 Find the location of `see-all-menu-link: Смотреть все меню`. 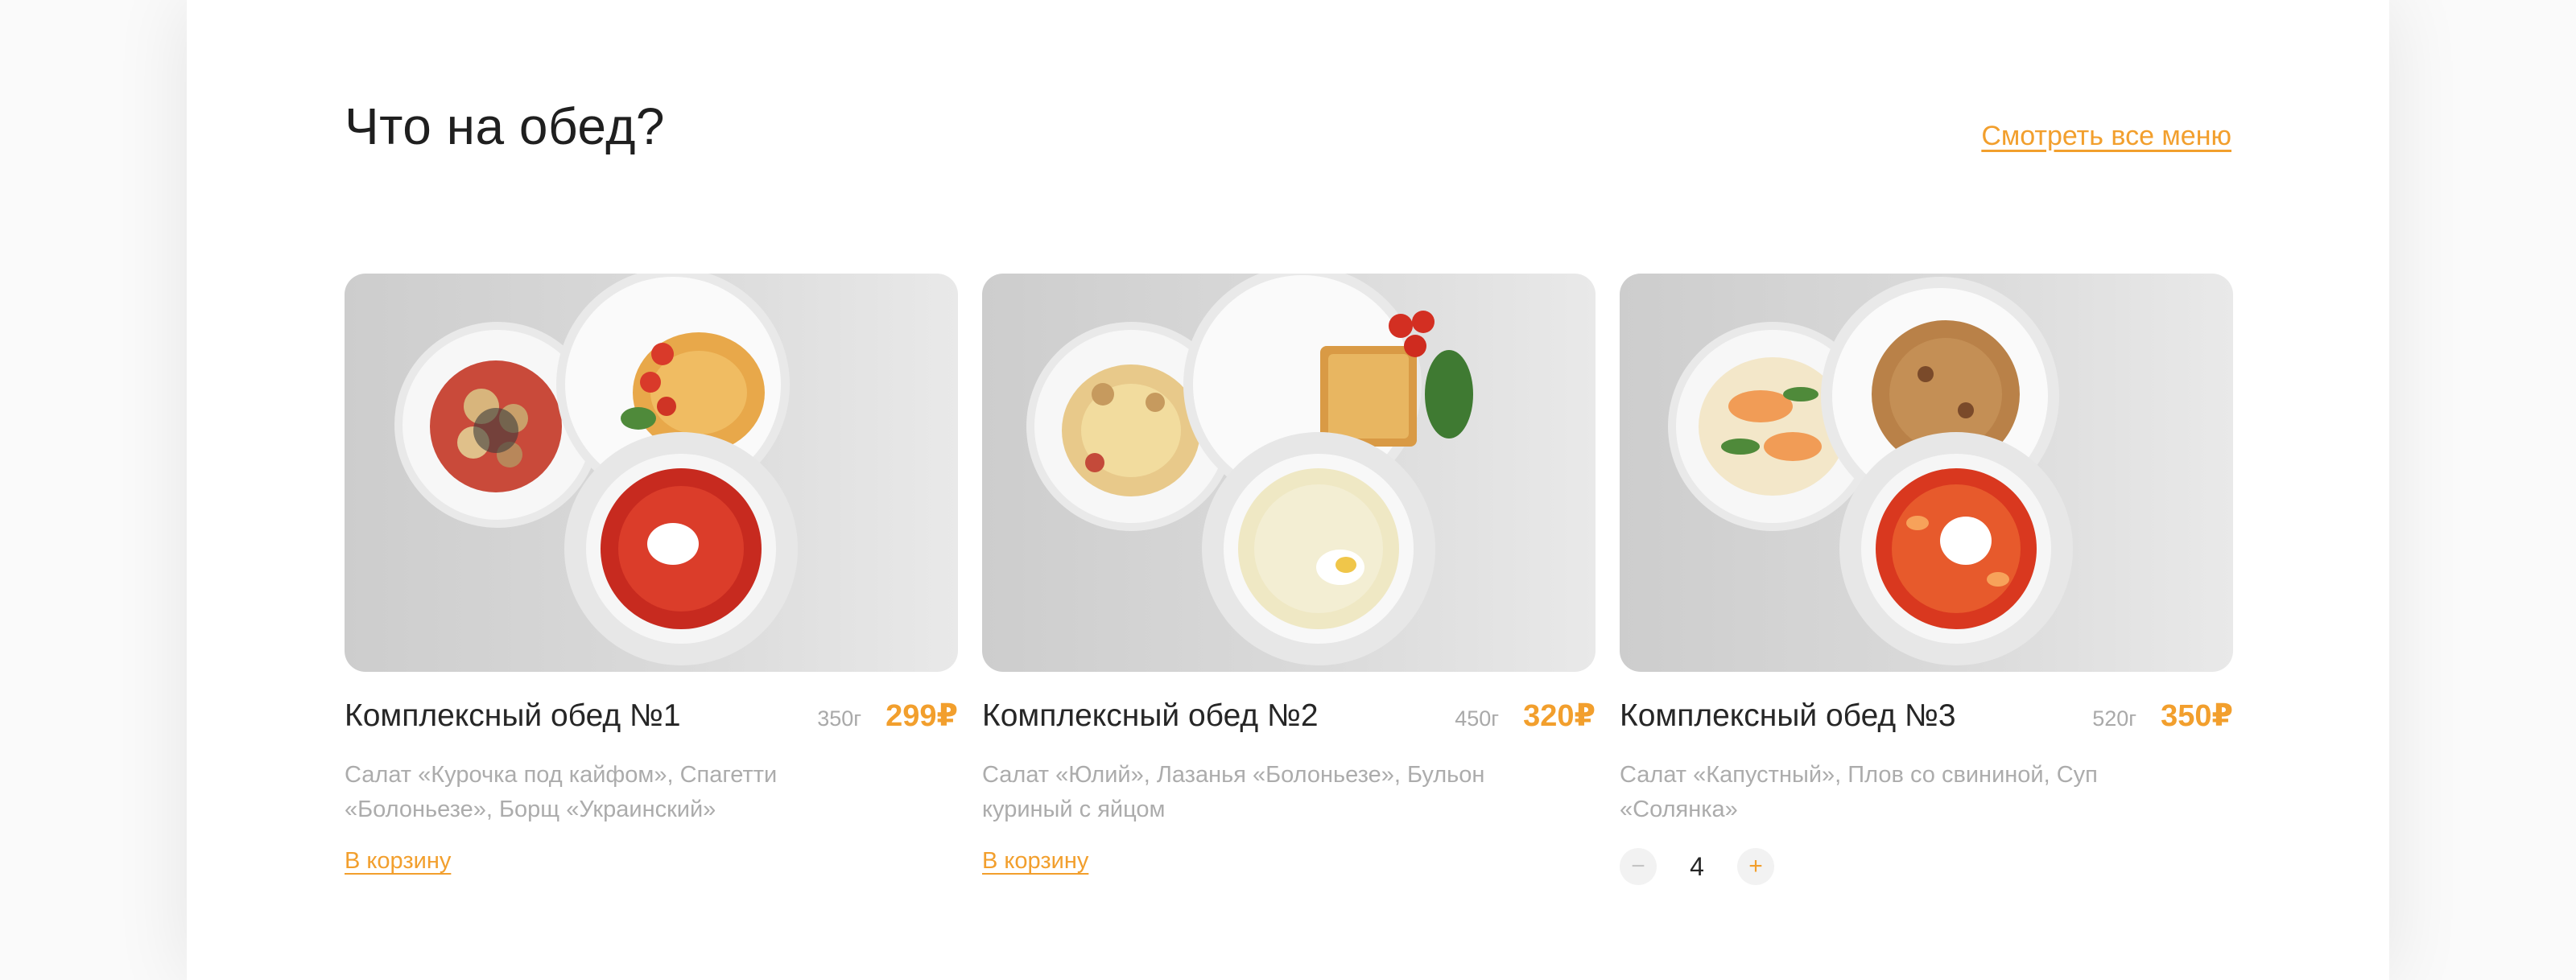

see-all-menu-link: Смотреть все меню is located at coordinates (2106, 136).